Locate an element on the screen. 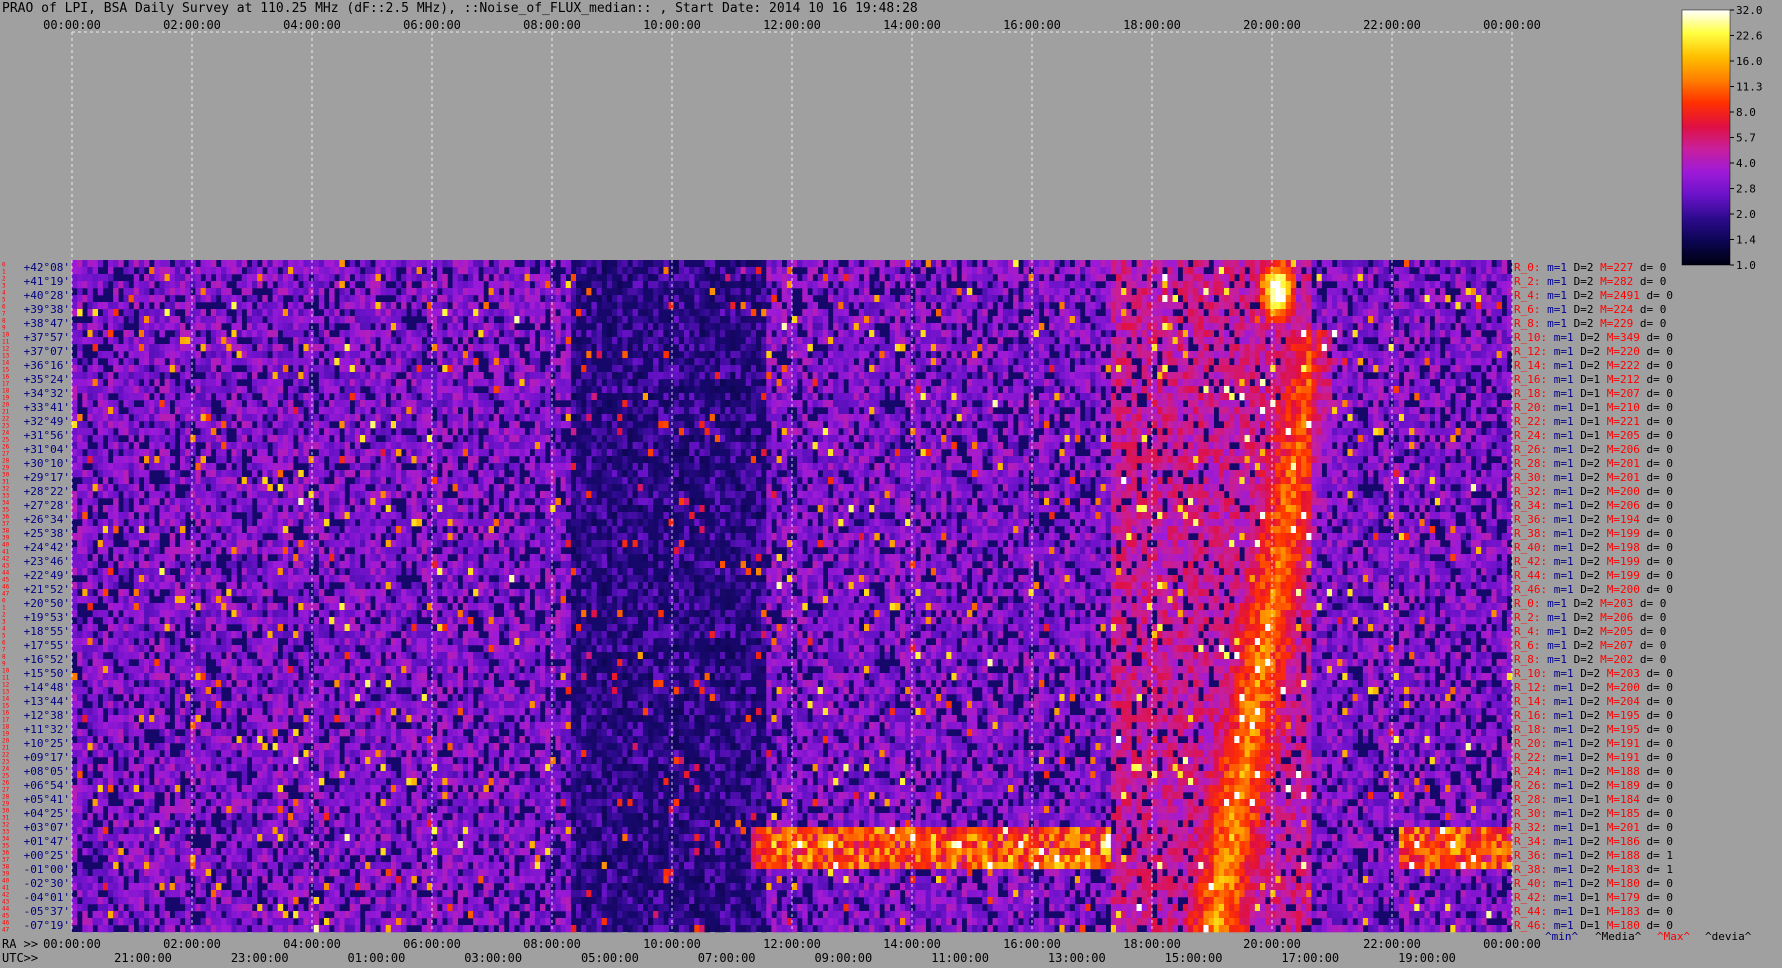  ra-axis-tick-label: 08:00:00 is located at coordinates (552, 944).